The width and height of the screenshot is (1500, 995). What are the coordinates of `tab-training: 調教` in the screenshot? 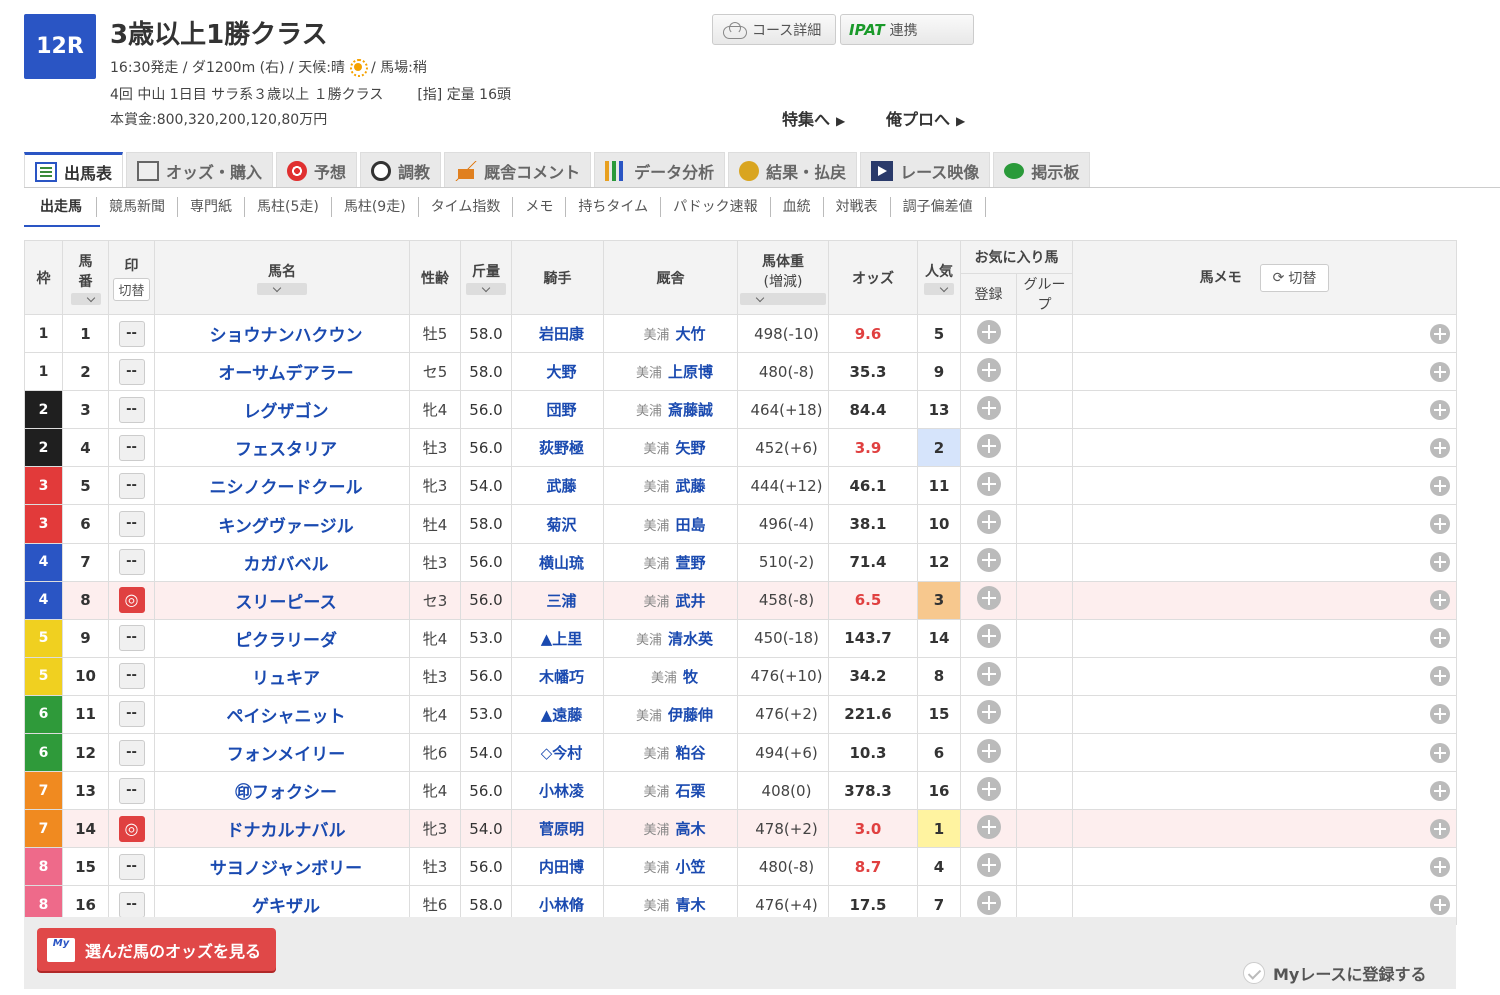 It's located at (401, 170).